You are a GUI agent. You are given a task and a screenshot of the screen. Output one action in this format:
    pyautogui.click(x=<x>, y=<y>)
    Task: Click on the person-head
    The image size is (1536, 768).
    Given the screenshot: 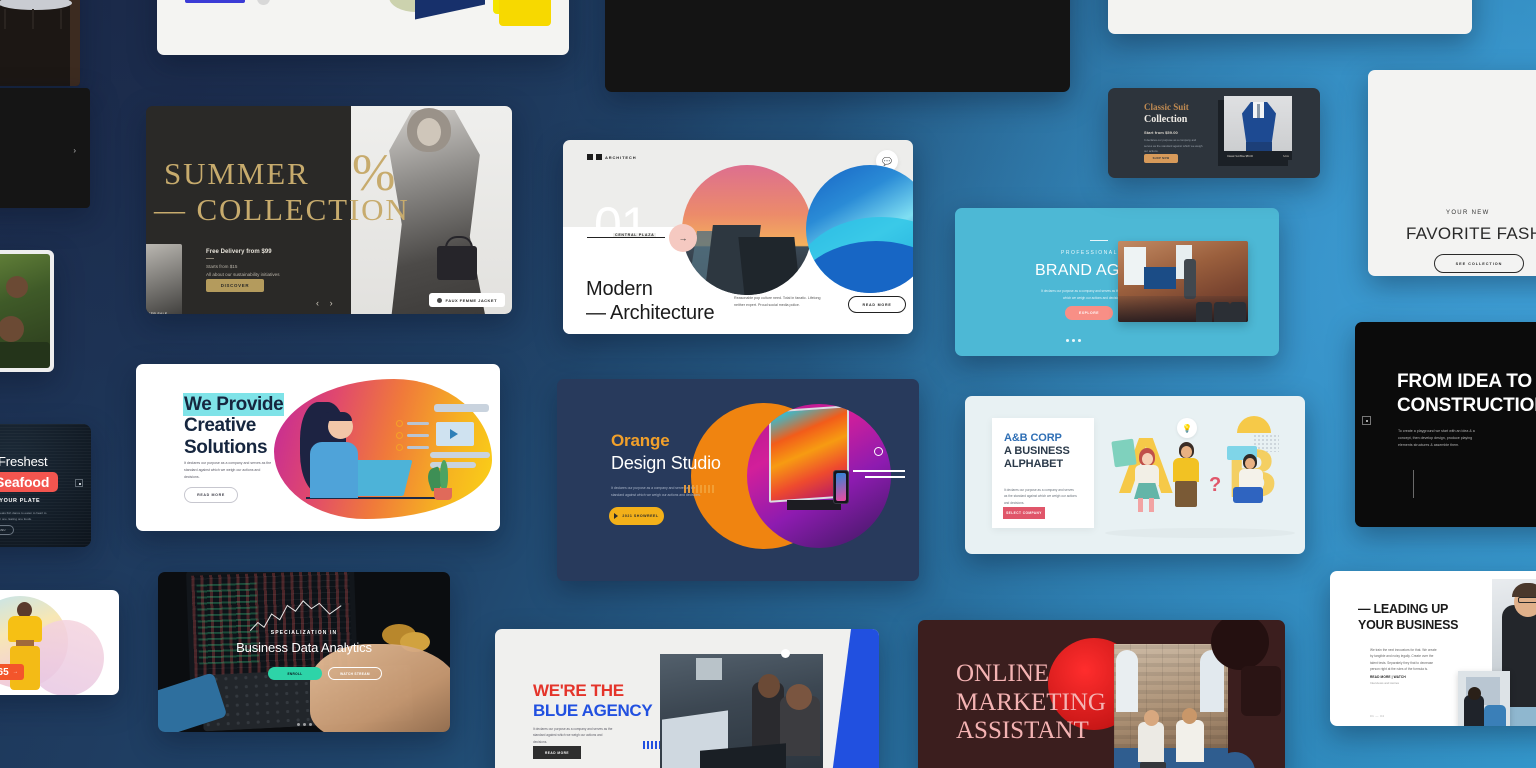 What is the action you would take?
    pyautogui.click(x=1151, y=718)
    